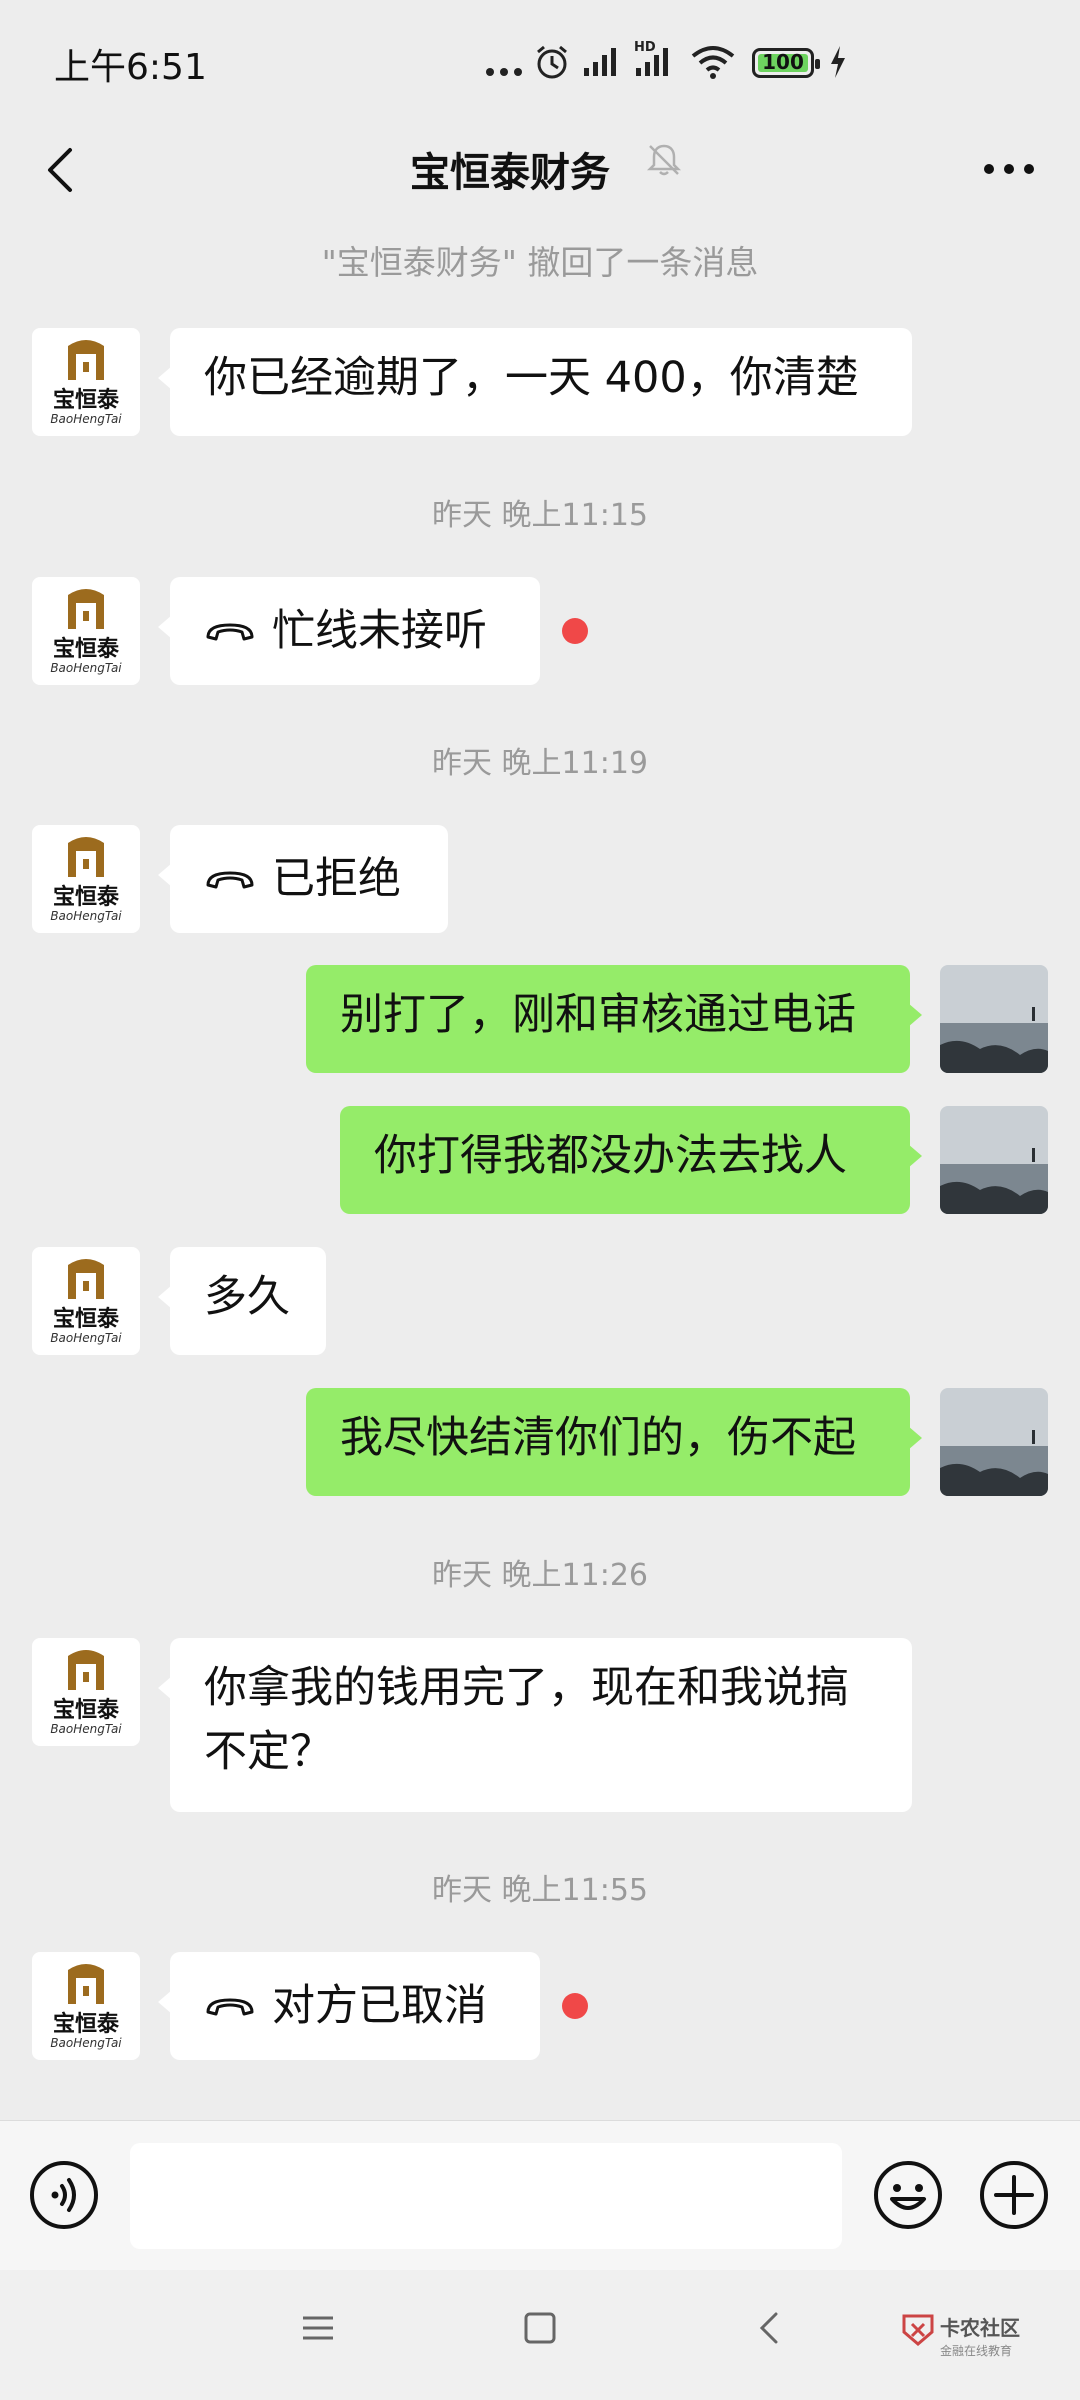 This screenshot has width=1080, height=2400. I want to click on emoji-icon, so click(908, 2195).